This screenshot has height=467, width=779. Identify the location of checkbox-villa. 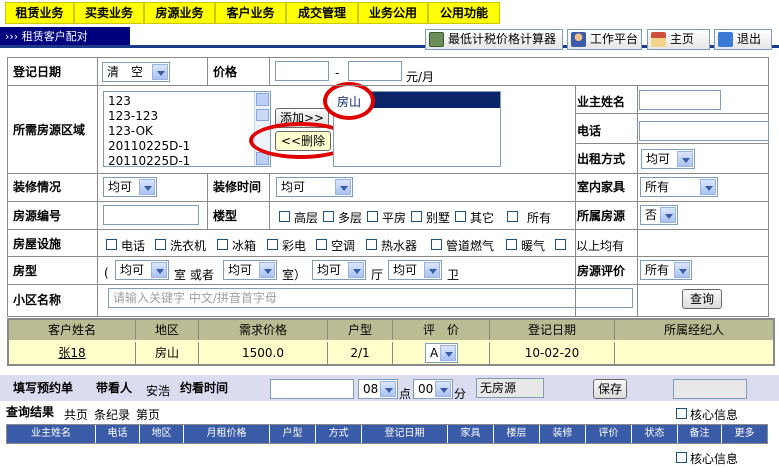
(416, 216).